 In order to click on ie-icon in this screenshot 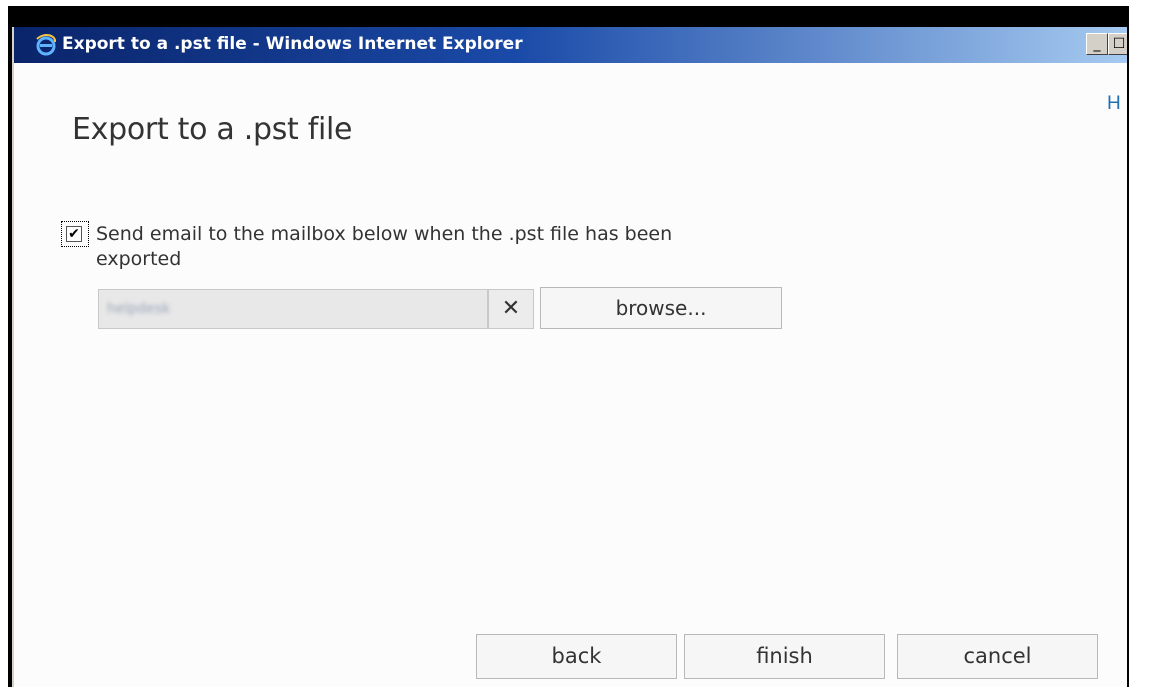, I will do `click(46, 45)`.